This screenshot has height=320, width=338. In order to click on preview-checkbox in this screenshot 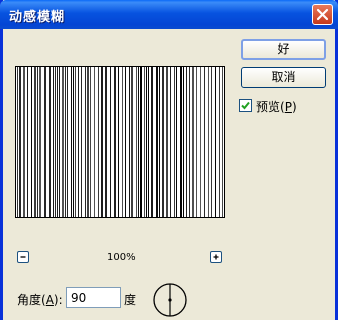, I will do `click(245, 105)`.